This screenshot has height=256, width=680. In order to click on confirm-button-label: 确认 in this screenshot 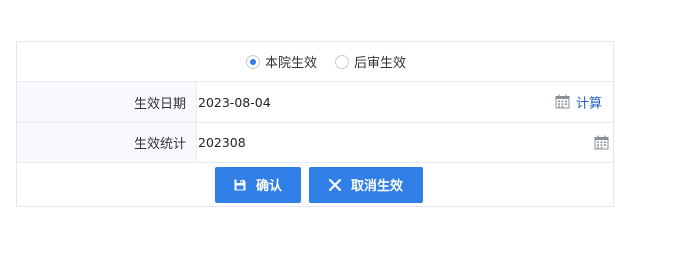, I will do `click(268, 186)`.